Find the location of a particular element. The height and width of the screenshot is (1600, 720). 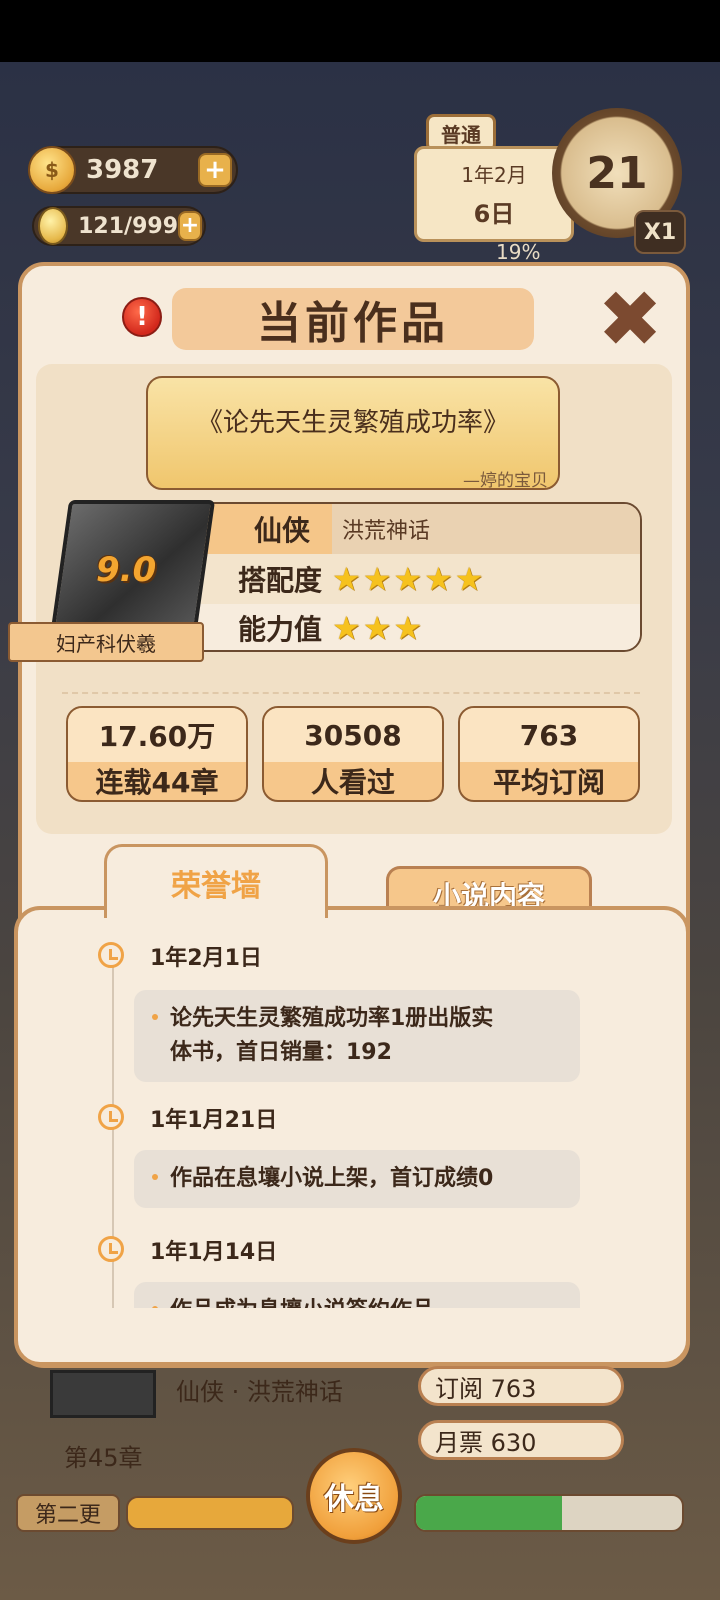

modal-title: 当前作品 is located at coordinates (353, 319).